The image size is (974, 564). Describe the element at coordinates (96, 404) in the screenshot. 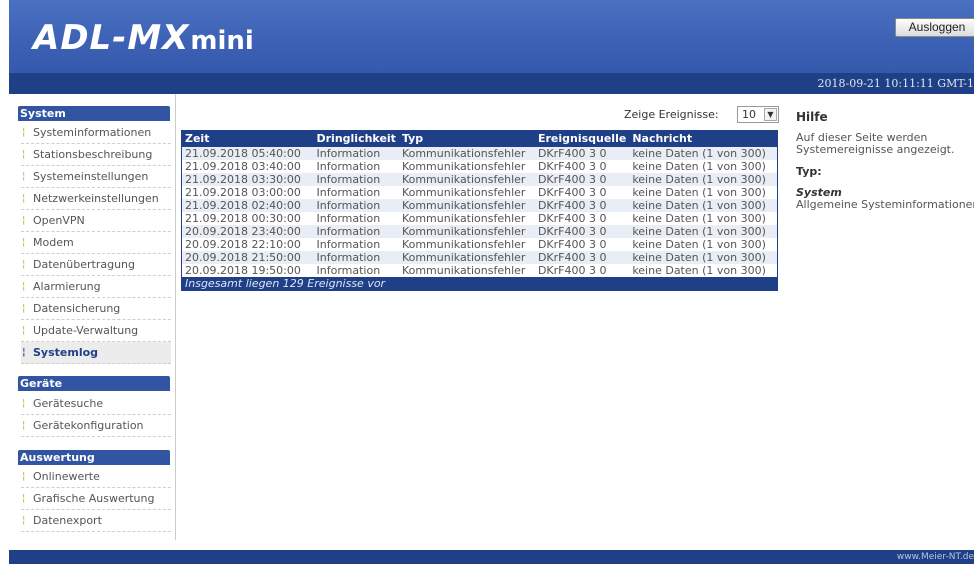

I see `sidebar-item-geraetesuche: ¦ Gerätesuche` at that location.